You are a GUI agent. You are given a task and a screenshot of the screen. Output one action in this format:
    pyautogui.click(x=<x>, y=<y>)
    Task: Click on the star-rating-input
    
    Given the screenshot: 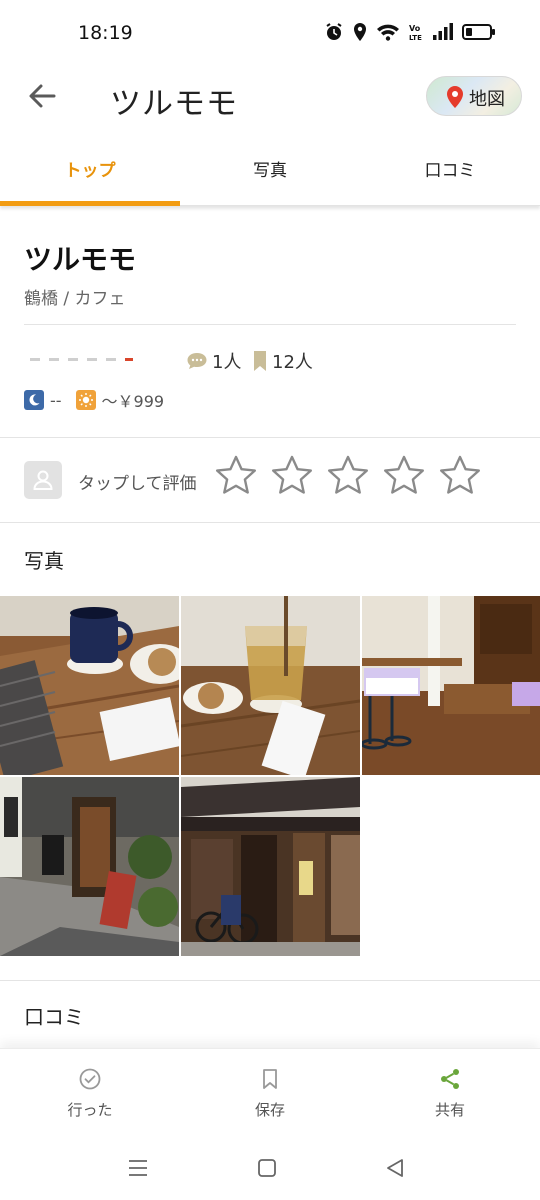 What is the action you would take?
    pyautogui.click(x=348, y=476)
    